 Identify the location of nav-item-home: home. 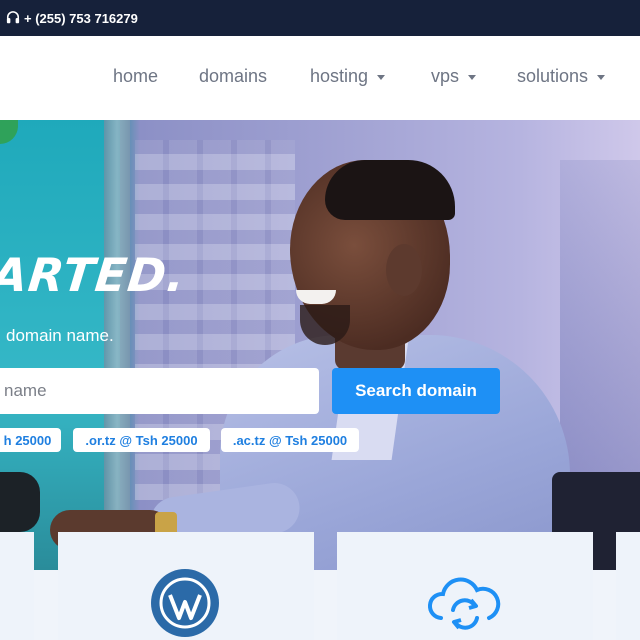
(135, 76).